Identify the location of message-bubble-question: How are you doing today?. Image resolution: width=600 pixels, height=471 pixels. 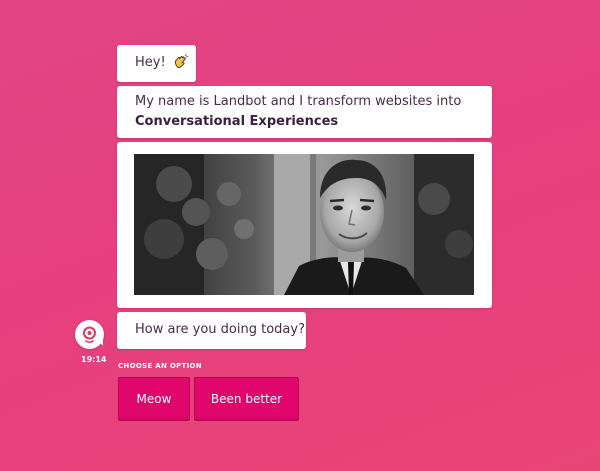
(211, 330).